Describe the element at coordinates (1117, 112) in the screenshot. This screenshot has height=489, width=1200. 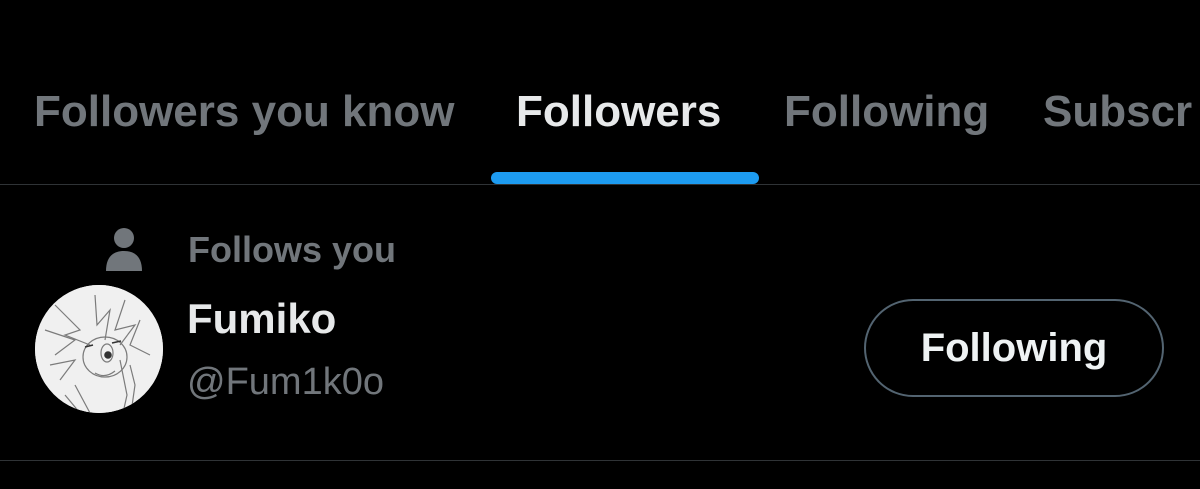
I see `tab-subscriptions: Subscr` at that location.